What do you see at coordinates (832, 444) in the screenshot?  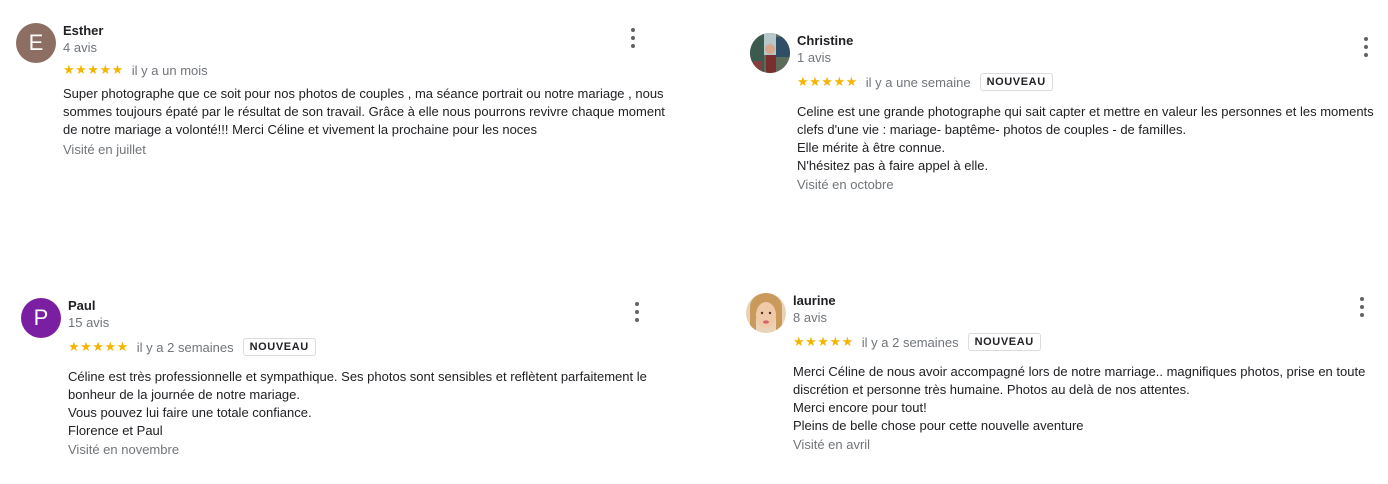 I see `visit-date: Visité en avril` at bounding box center [832, 444].